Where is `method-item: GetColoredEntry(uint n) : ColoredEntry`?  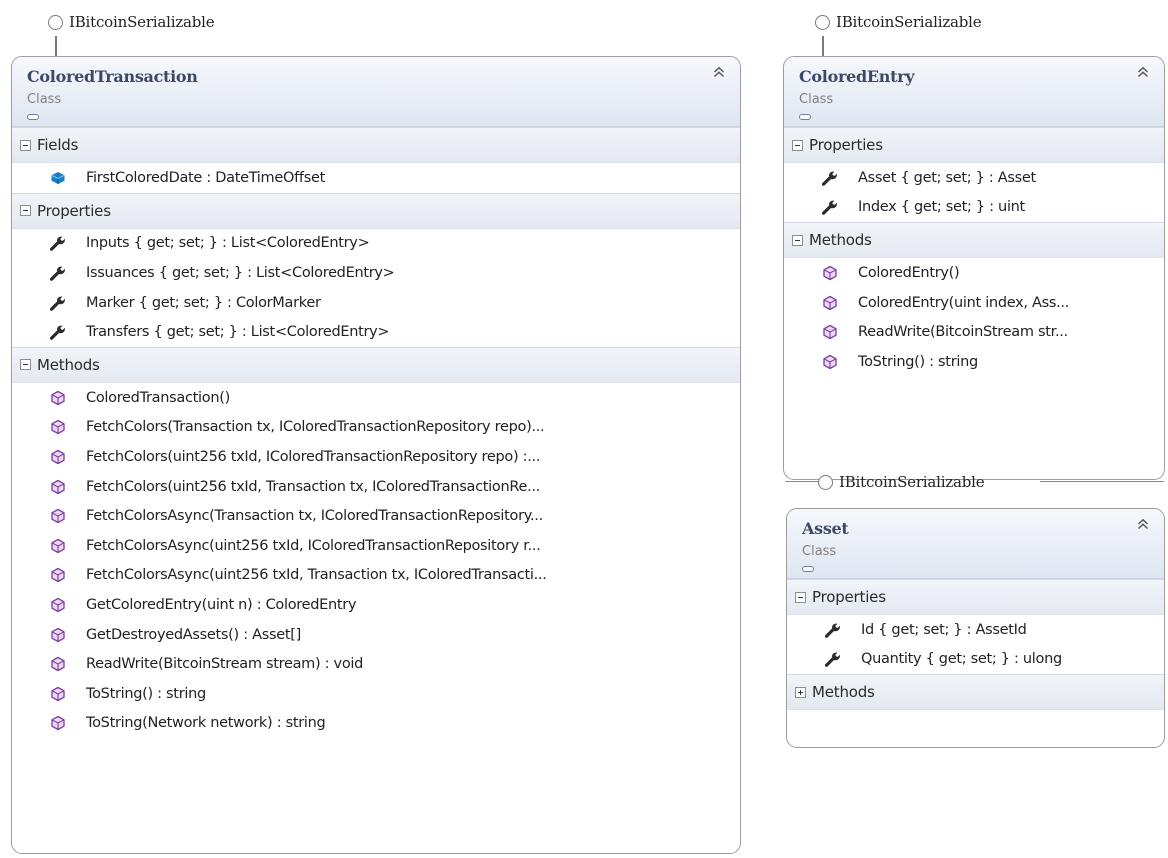 method-item: GetColoredEntry(uint n) : ColoredEntry is located at coordinates (376, 605).